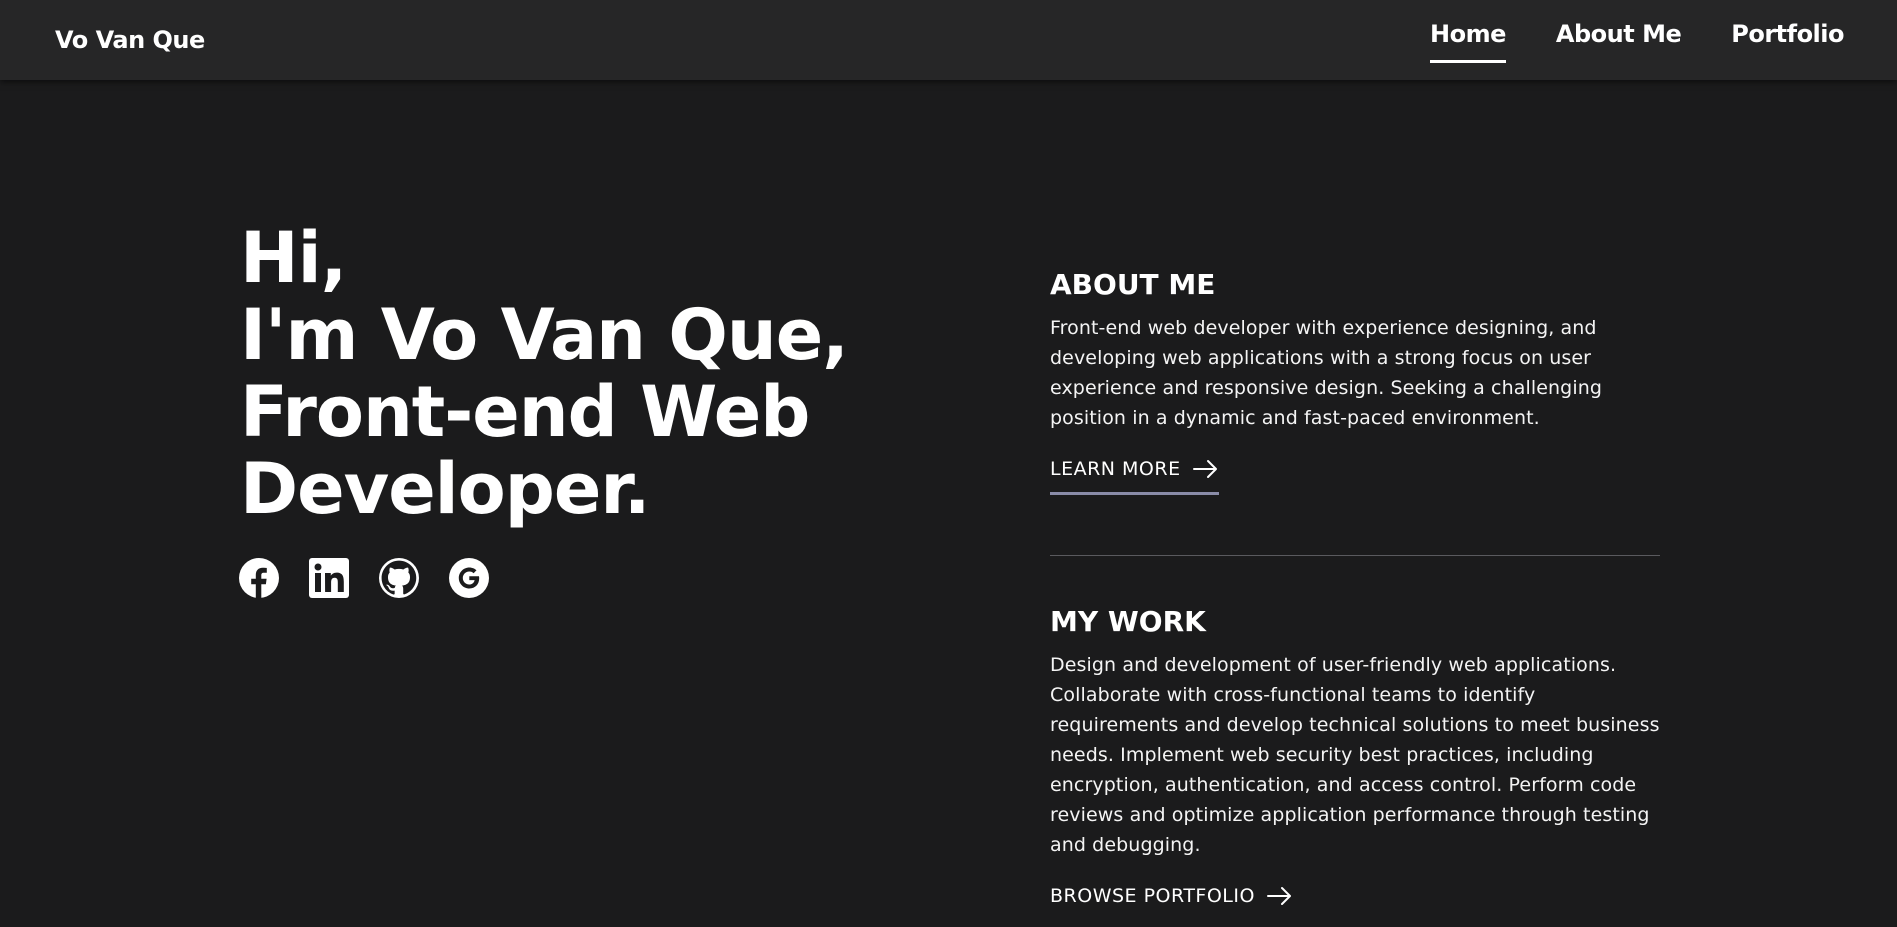 The height and width of the screenshot is (927, 1897). What do you see at coordinates (1355, 555) in the screenshot?
I see `section-divider` at bounding box center [1355, 555].